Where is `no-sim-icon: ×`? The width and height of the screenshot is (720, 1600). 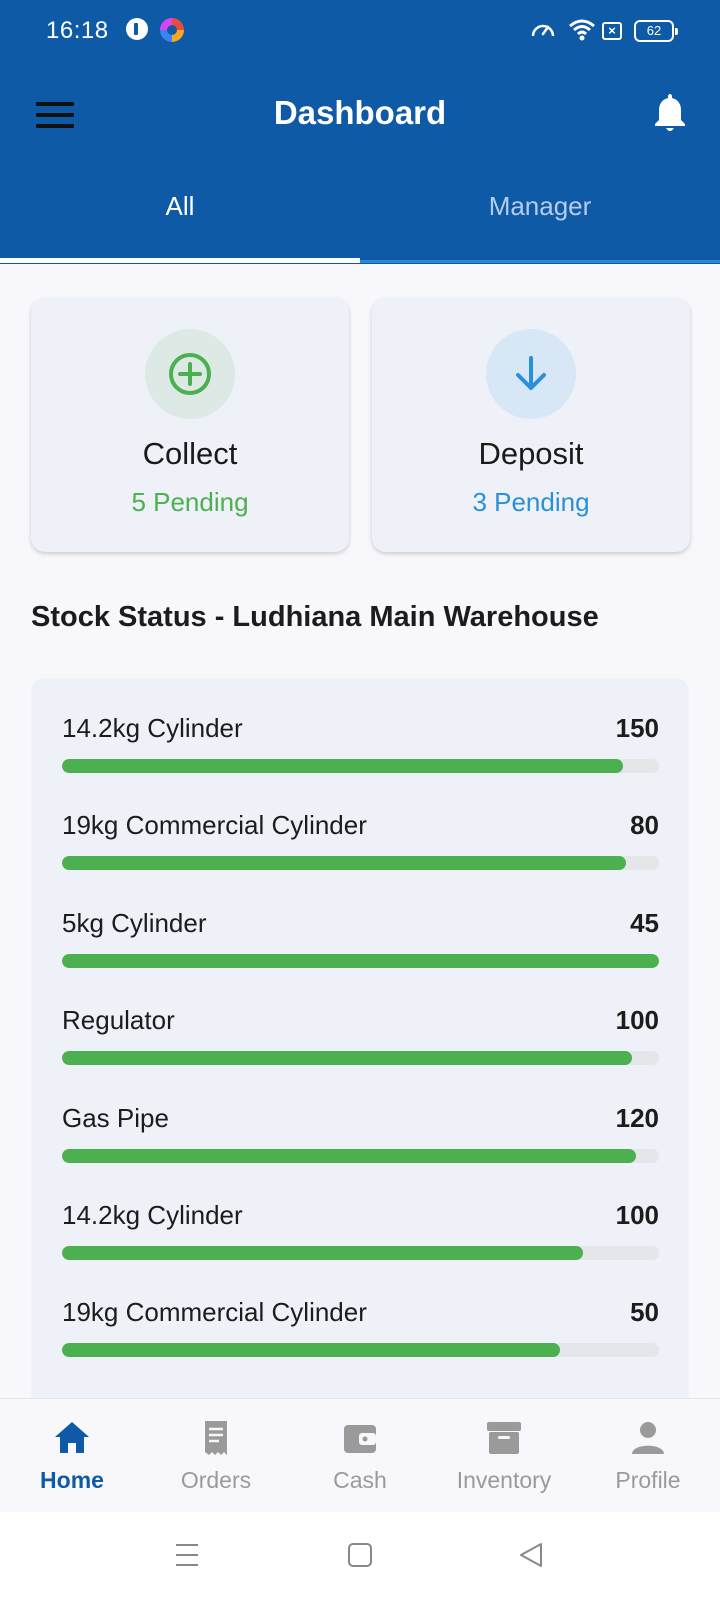
no-sim-icon: × is located at coordinates (612, 31).